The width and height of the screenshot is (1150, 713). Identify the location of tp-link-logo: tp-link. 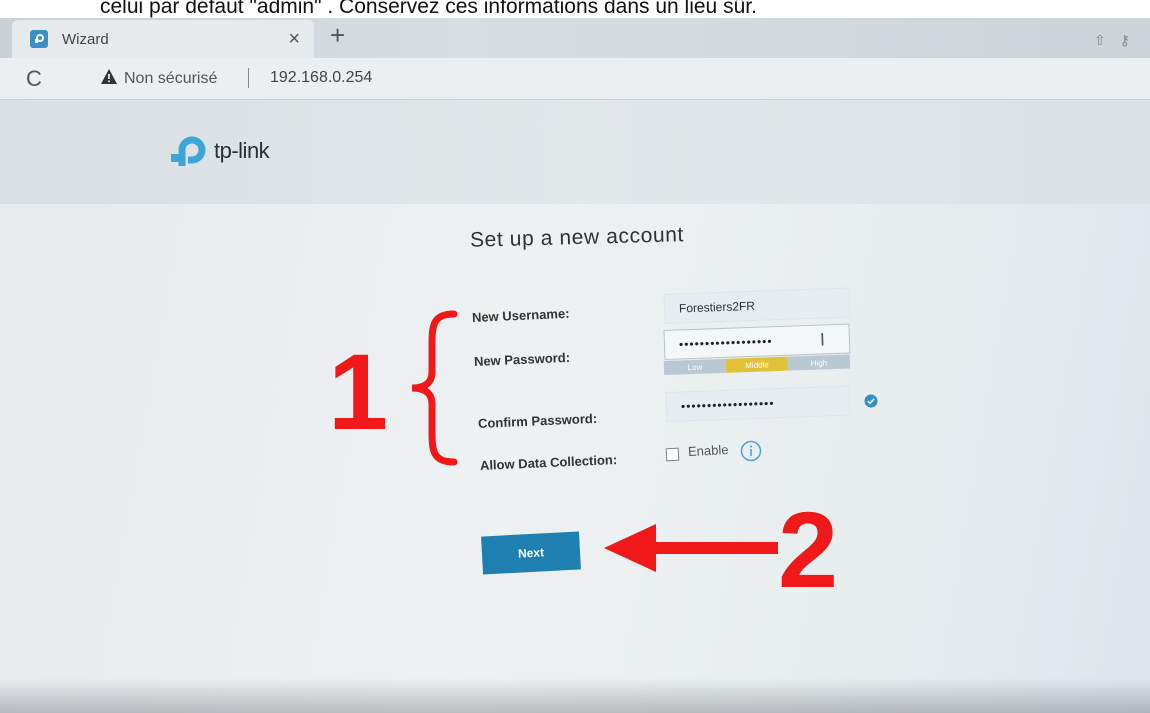
(220, 151).